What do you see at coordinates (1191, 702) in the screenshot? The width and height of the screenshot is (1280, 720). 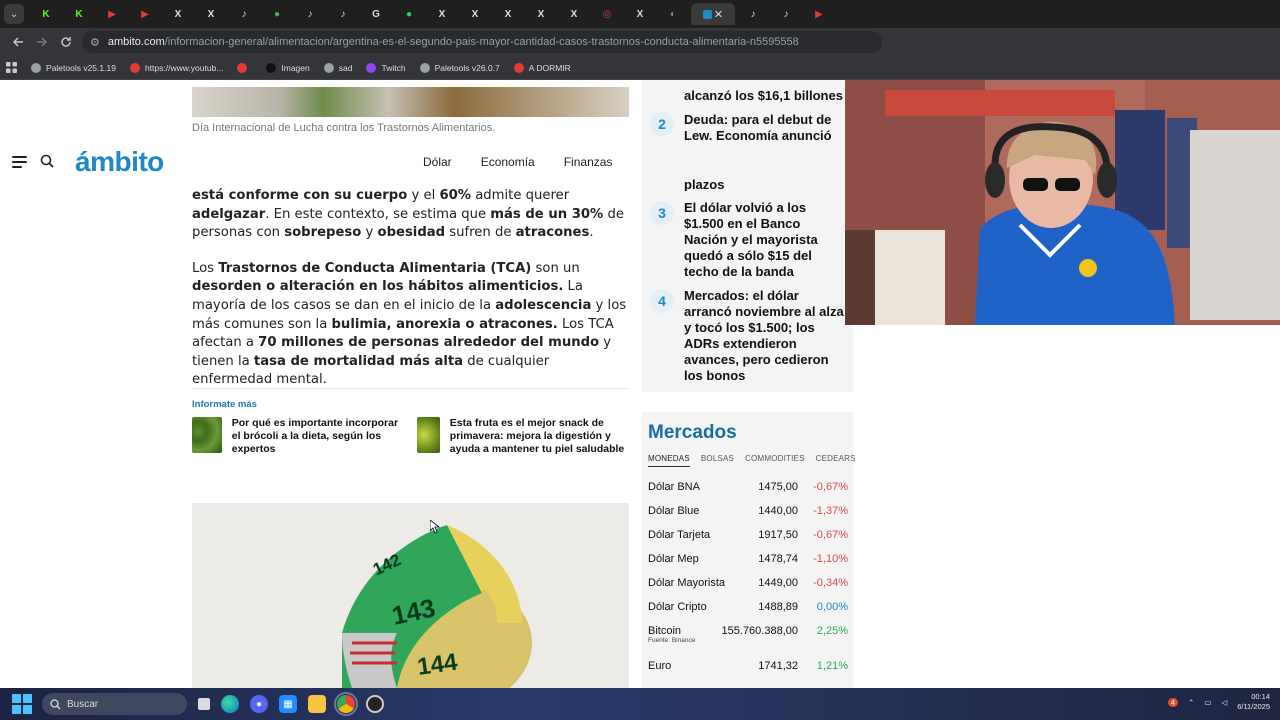 I see `chevron-up-icon: ⌃` at bounding box center [1191, 702].